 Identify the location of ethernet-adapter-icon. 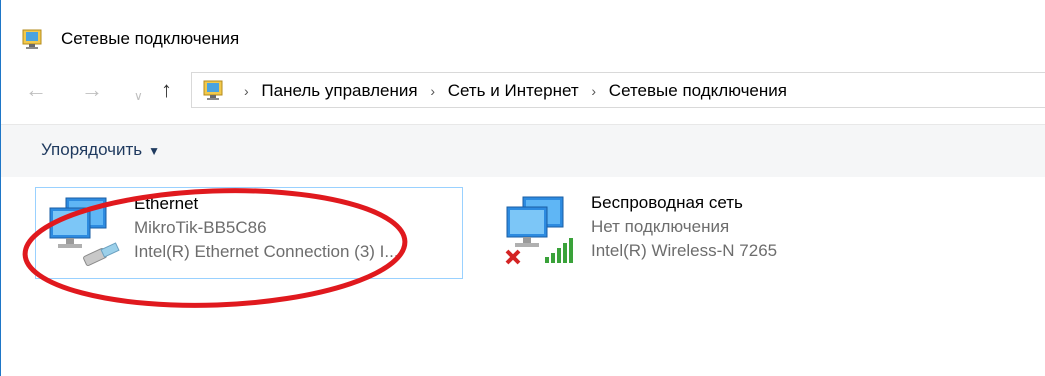
(84, 232).